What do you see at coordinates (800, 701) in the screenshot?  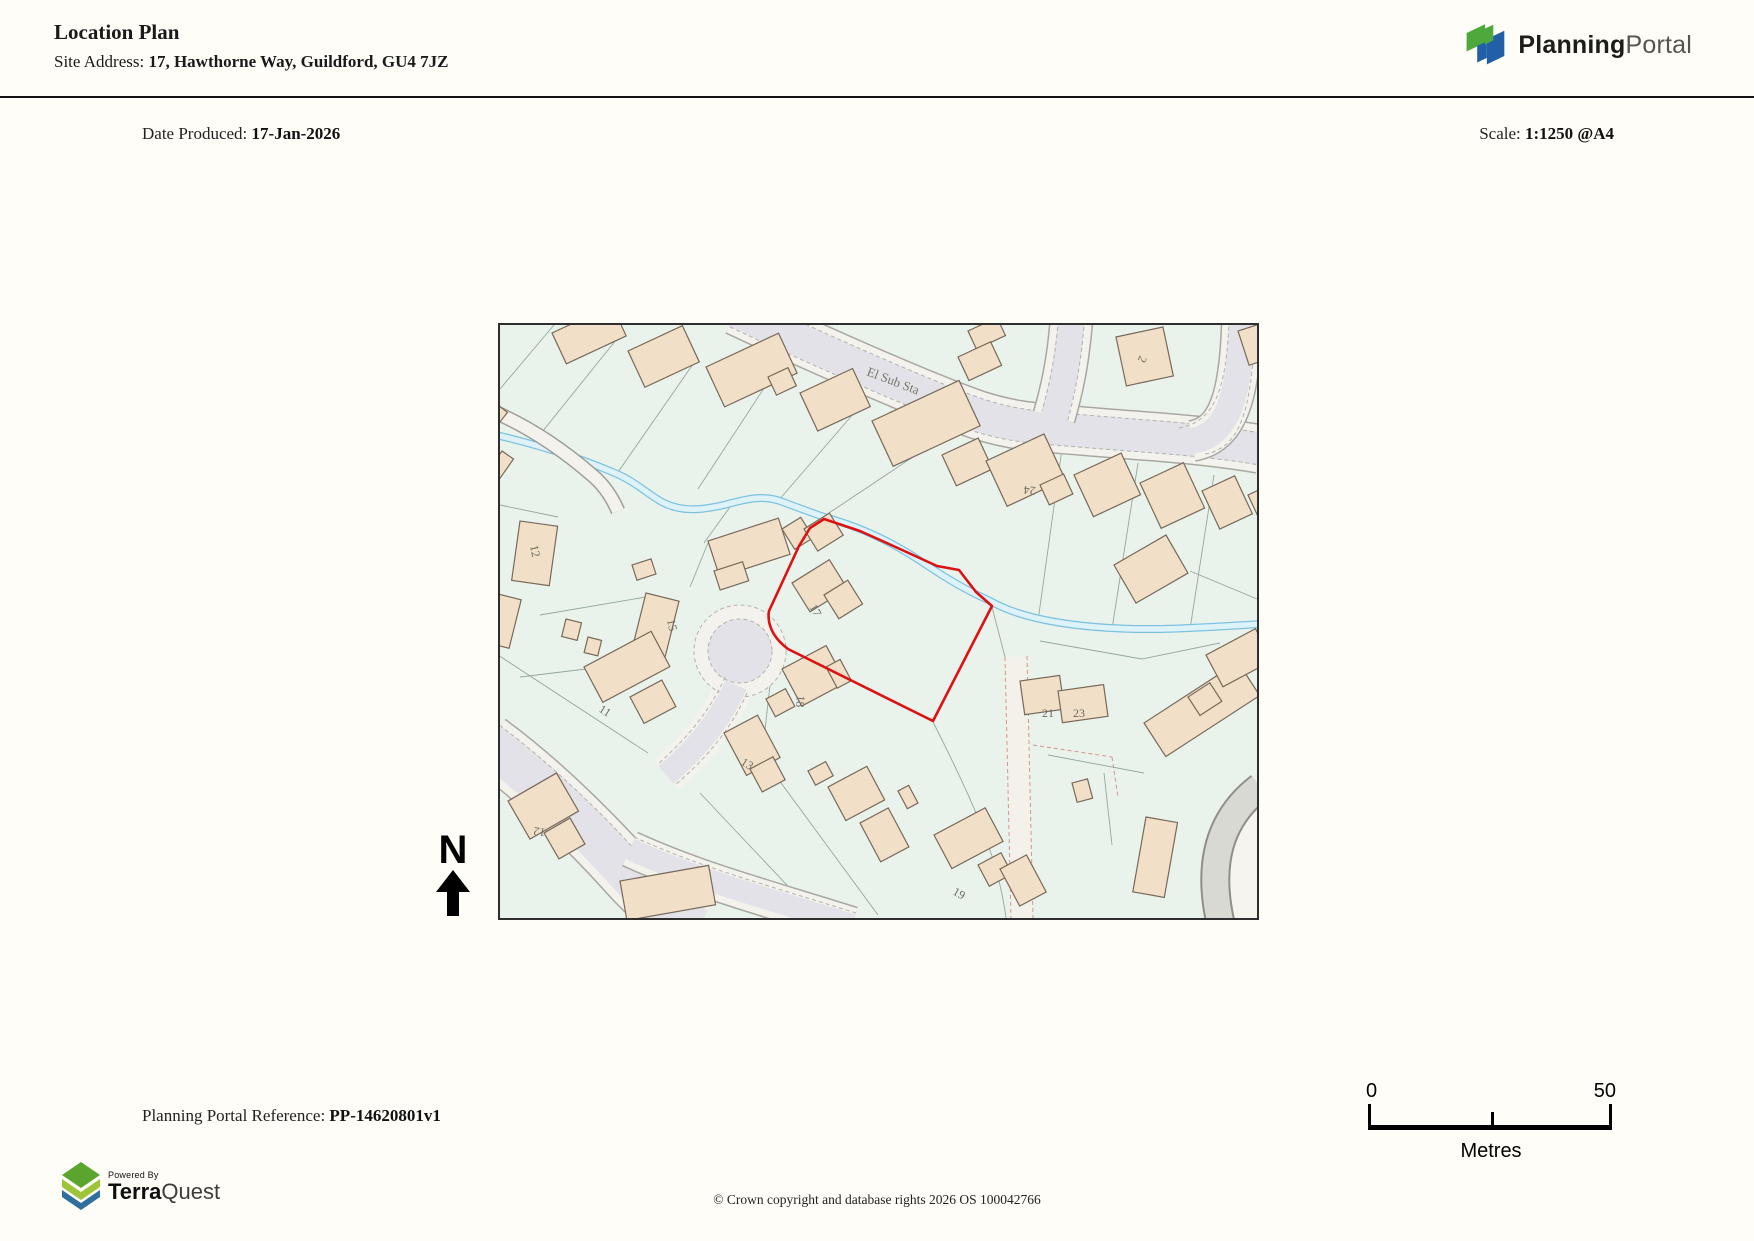 I see `label-house-18: 18` at bounding box center [800, 701].